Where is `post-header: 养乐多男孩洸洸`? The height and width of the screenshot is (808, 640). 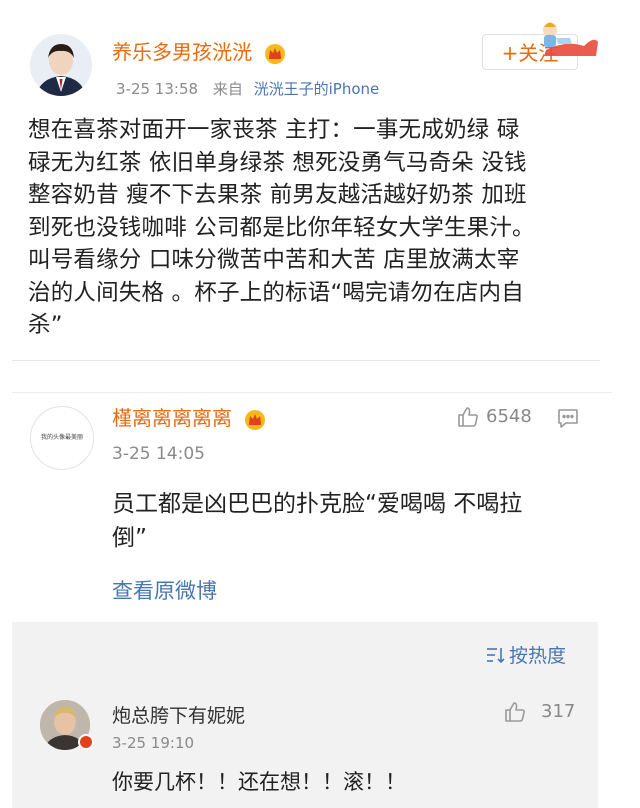 post-header: 养乐多男孩洸洸 is located at coordinates (199, 54).